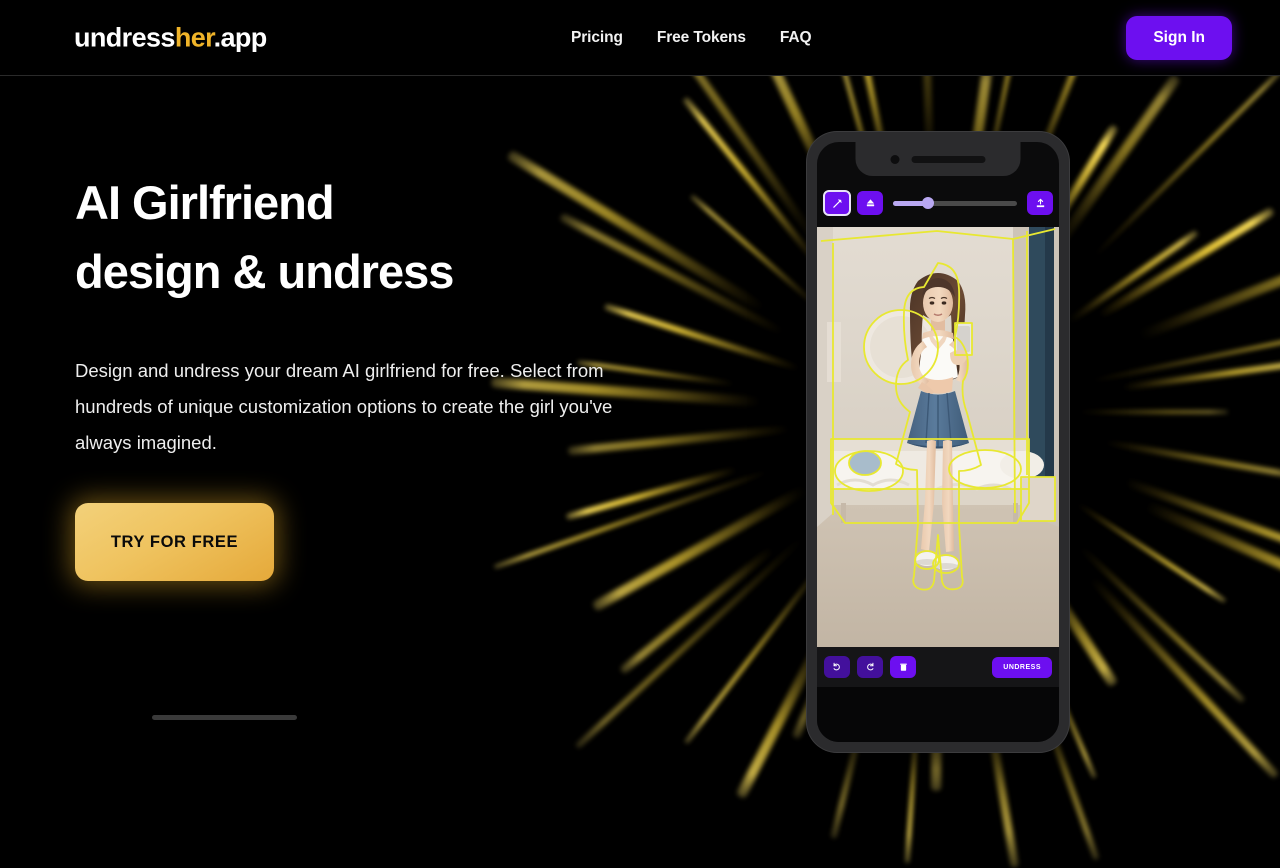 This screenshot has height=868, width=1280. What do you see at coordinates (194, 37) in the screenshot?
I see `logo-part-her: her` at bounding box center [194, 37].